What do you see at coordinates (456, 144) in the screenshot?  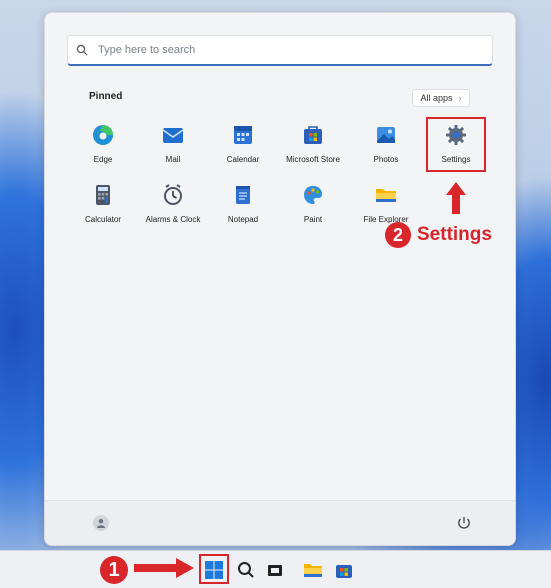 I see `settings-highlight-box` at bounding box center [456, 144].